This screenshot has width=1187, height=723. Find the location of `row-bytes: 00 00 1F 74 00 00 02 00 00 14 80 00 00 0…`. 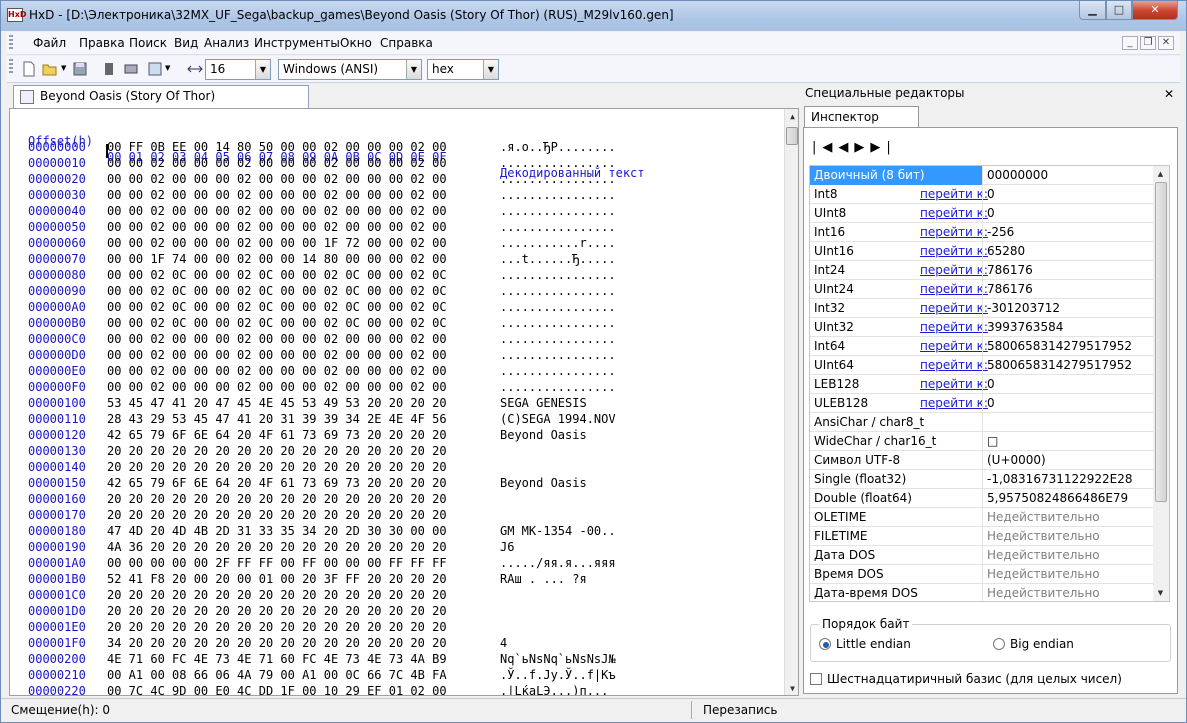

row-bytes: 00 00 1F 74 00 00 02 00 00 14 80 00 00 0… is located at coordinates (277, 259).